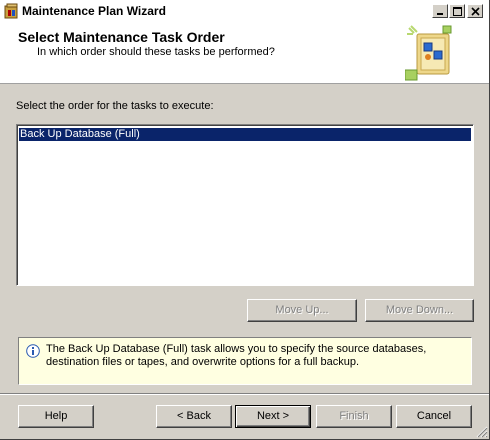 The image size is (490, 440). I want to click on maximize-button, so click(457, 11).